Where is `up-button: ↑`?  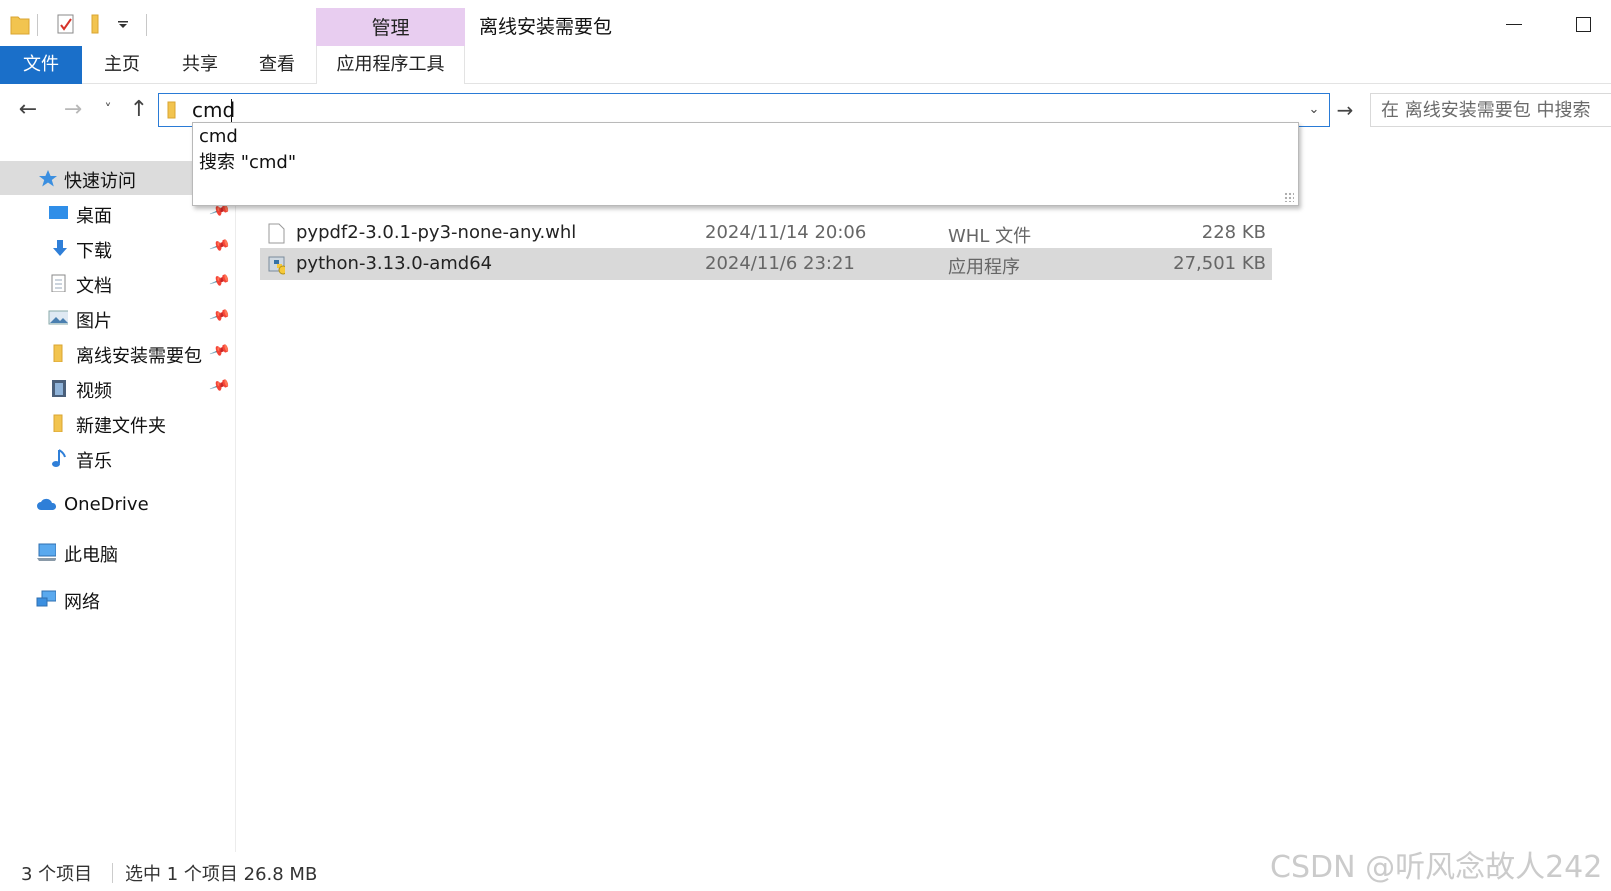
up-button: ↑ is located at coordinates (139, 110).